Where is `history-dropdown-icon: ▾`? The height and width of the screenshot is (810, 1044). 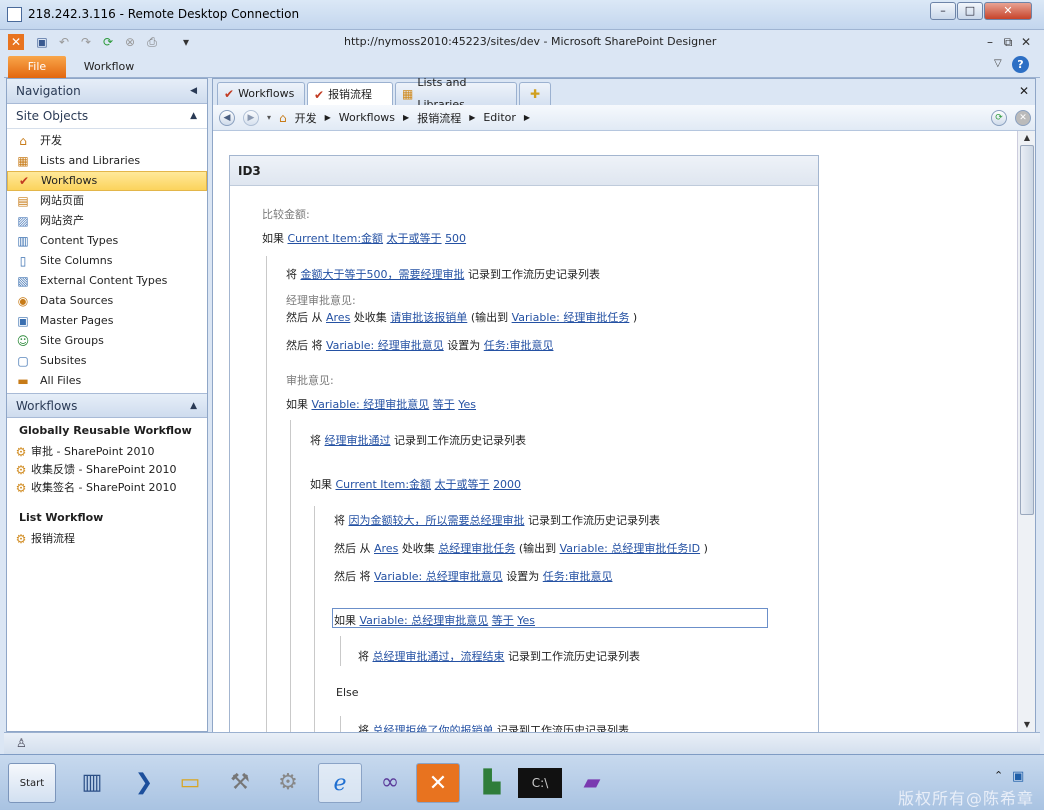 history-dropdown-icon: ▾ is located at coordinates (269, 117).